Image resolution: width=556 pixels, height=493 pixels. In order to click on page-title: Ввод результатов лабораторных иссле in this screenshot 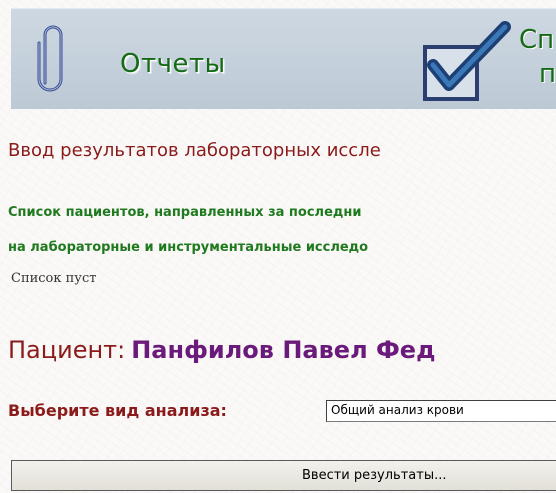, I will do `click(194, 150)`.